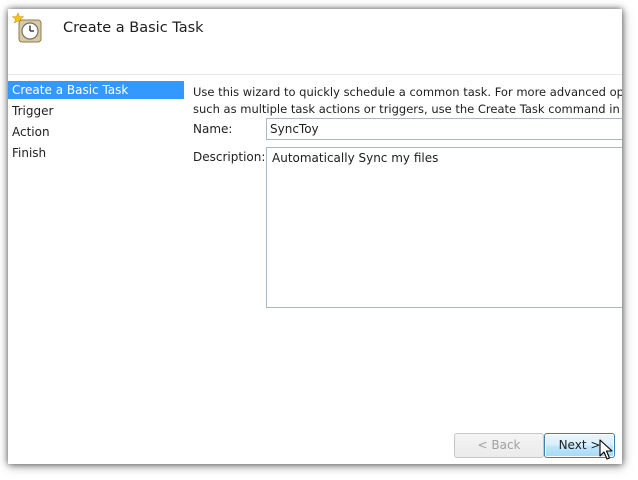 The image size is (638, 480). What do you see at coordinates (96, 90) in the screenshot?
I see `step-create-basic-task: Create a Basic Task` at bounding box center [96, 90].